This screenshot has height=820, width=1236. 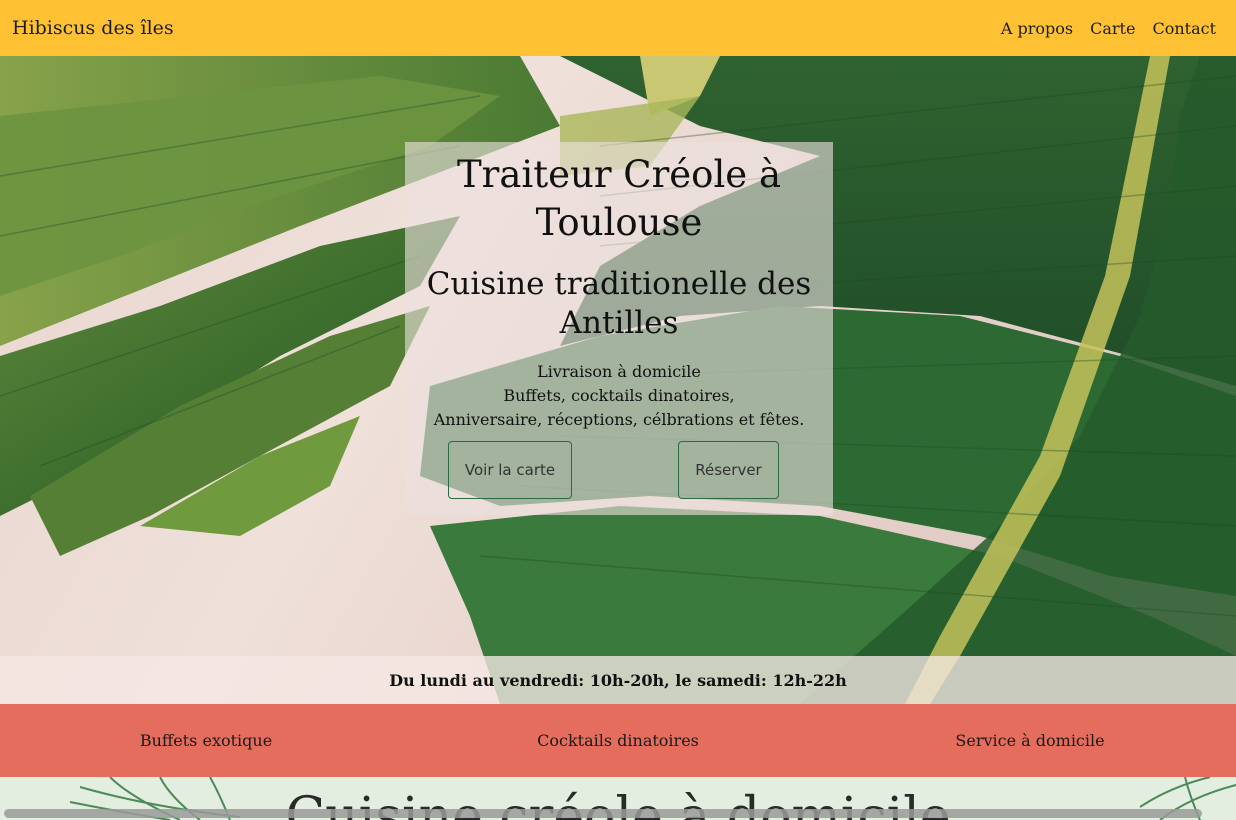 I want to click on hero-subtitle: Cuisine traditionelle des Antilles, so click(x=619, y=303).